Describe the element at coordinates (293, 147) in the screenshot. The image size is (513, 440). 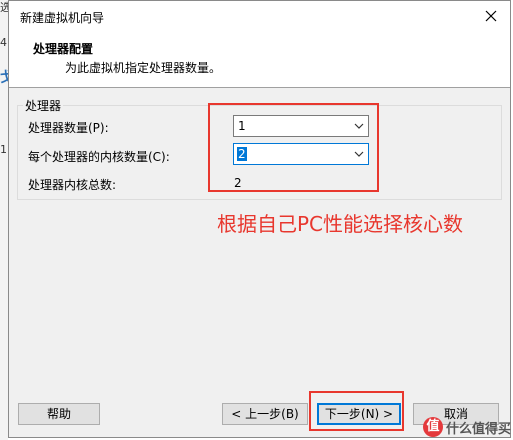
I see `annotation-highlight-box` at that location.